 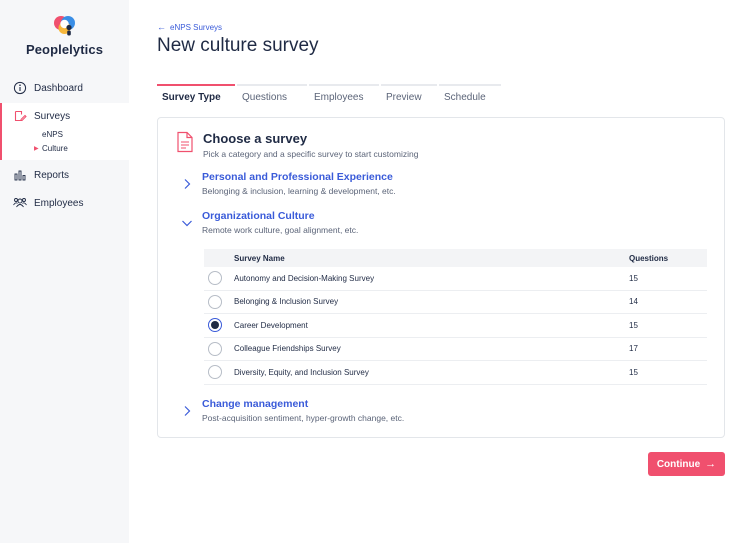 What do you see at coordinates (633, 349) in the screenshot?
I see `question-count: 17` at bounding box center [633, 349].